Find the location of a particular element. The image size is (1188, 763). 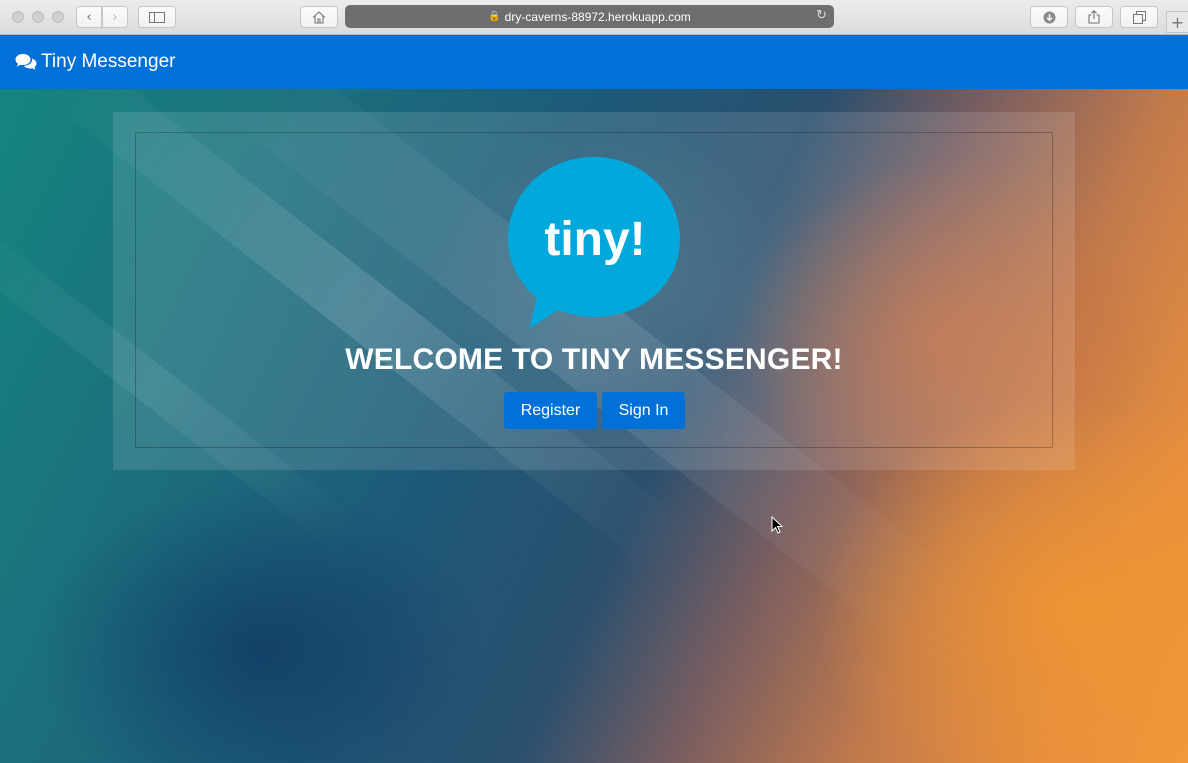

sidebar-button is located at coordinates (157, 17).